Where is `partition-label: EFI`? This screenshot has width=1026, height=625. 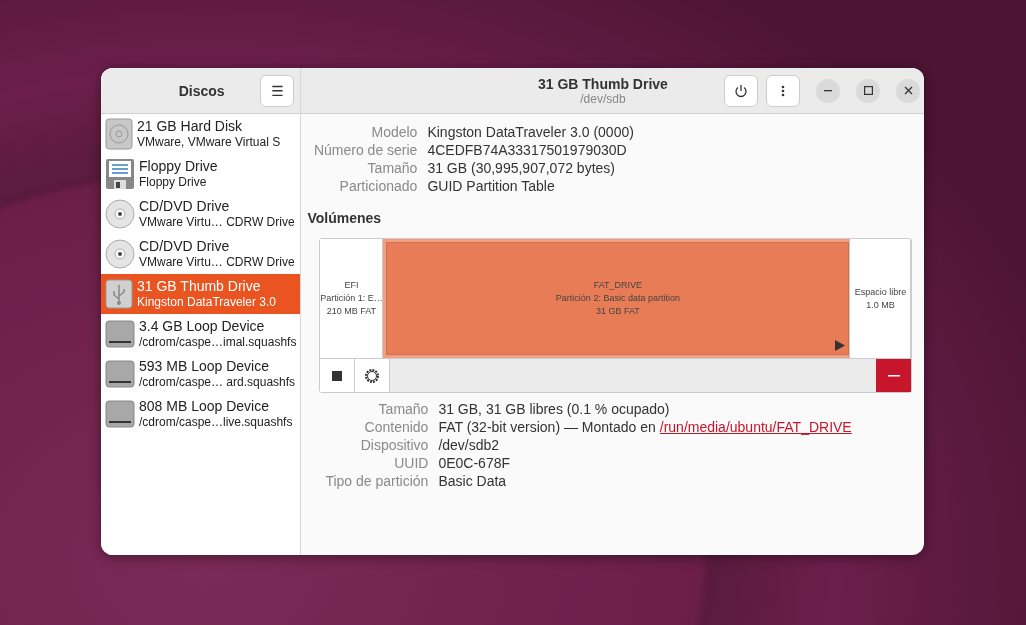
partition-label: EFI is located at coordinates (351, 285).